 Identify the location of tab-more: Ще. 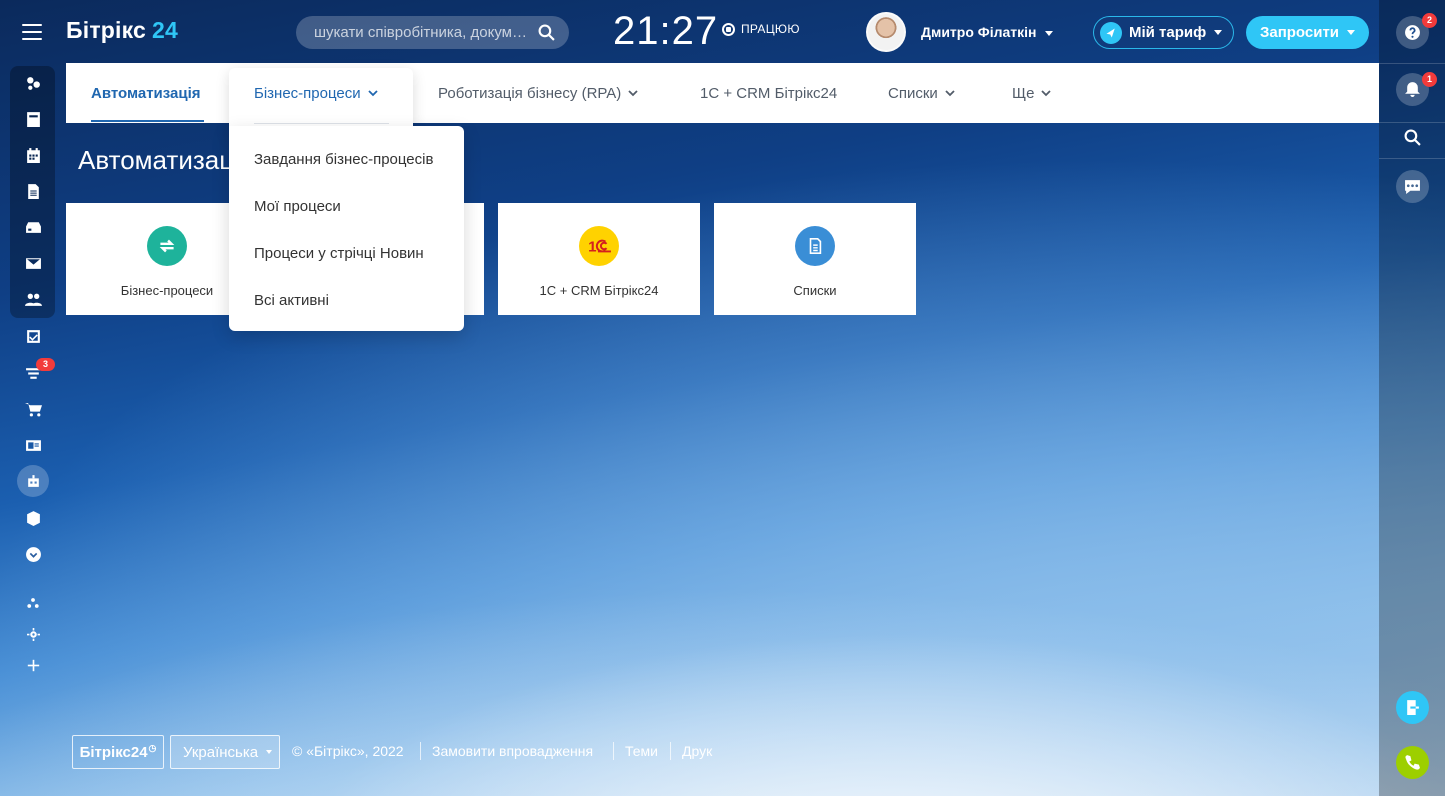
(1032, 93).